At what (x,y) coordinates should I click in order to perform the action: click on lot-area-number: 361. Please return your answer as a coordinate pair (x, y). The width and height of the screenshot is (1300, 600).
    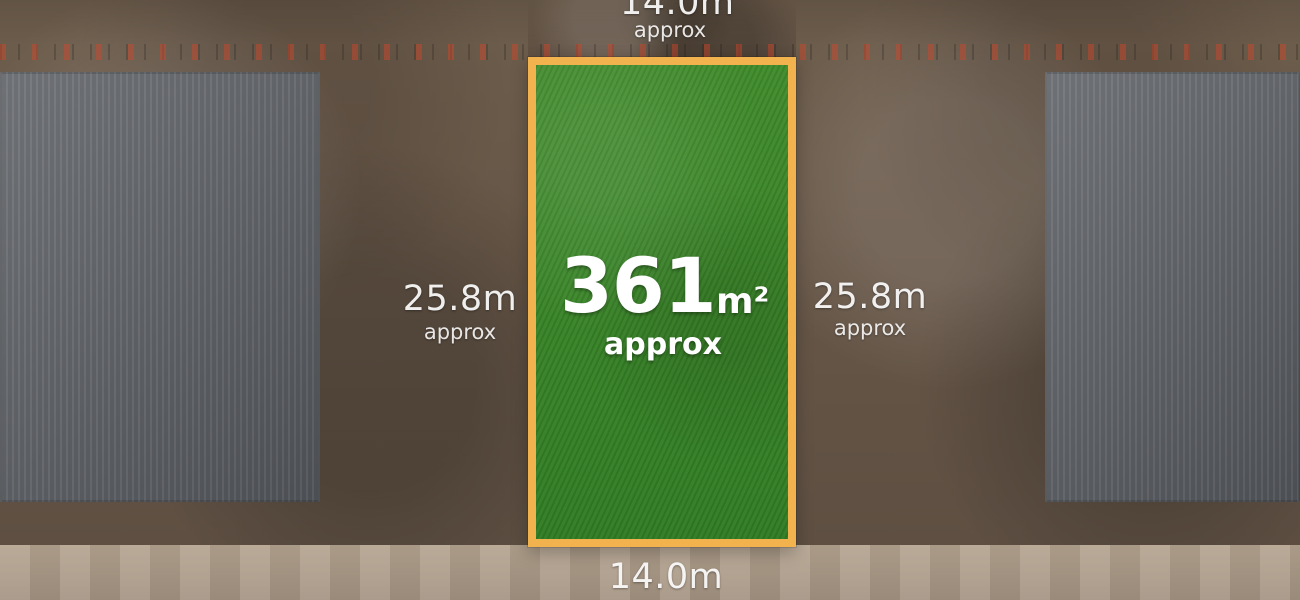
    Looking at the image, I should click on (638, 285).